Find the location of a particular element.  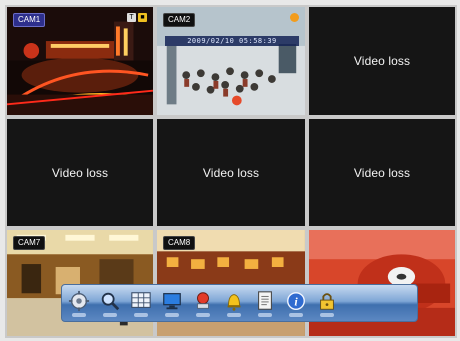

camera-label: CAM2 is located at coordinates (179, 20).